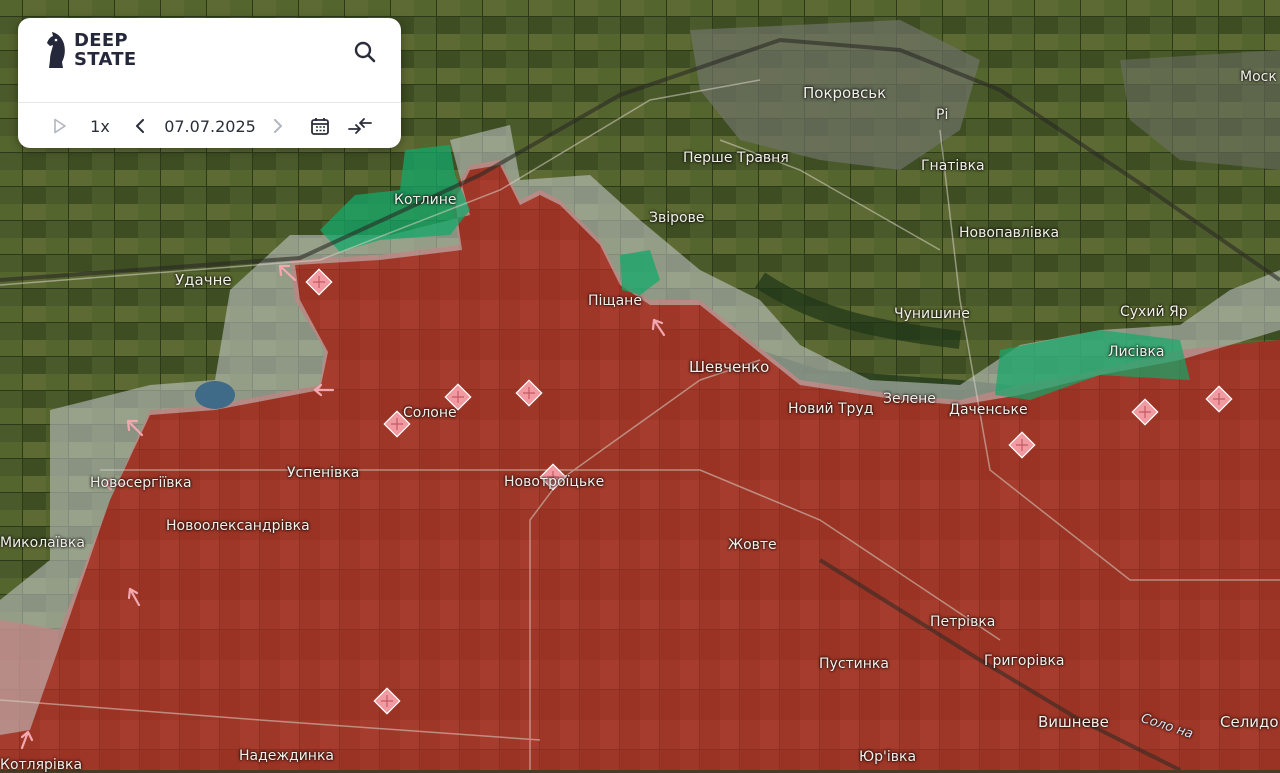  What do you see at coordinates (56, 50) in the screenshot?
I see `knight-logo-icon` at bounding box center [56, 50].